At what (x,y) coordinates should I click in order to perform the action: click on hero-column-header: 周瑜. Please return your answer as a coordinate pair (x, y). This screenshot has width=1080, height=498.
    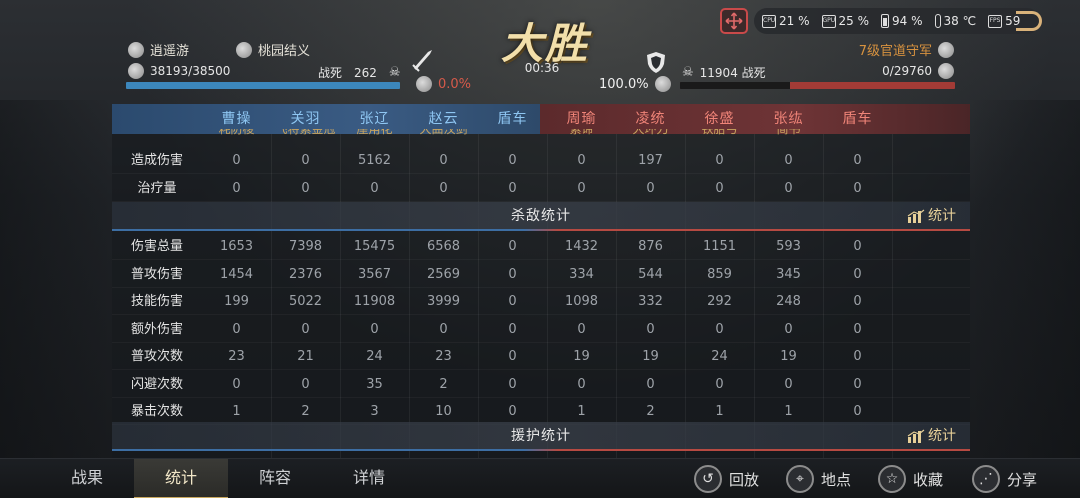
    Looking at the image, I should click on (581, 118).